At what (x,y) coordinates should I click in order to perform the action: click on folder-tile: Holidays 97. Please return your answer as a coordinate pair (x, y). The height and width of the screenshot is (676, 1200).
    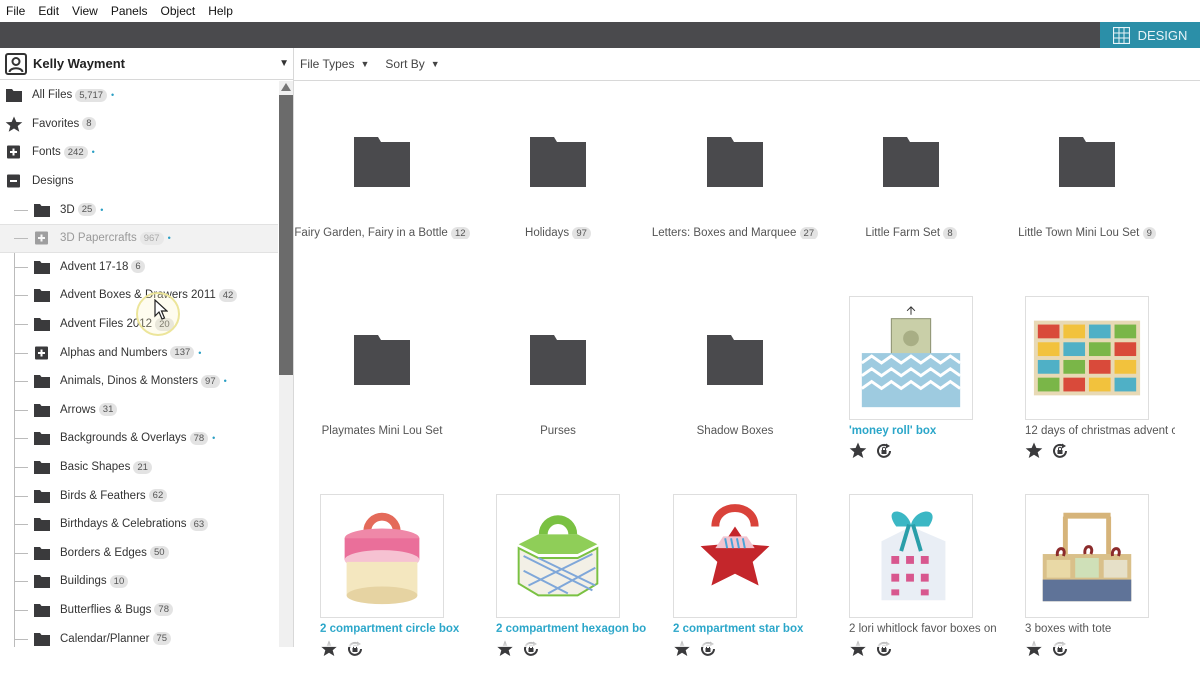
    Looking at the image, I should click on (558, 181).